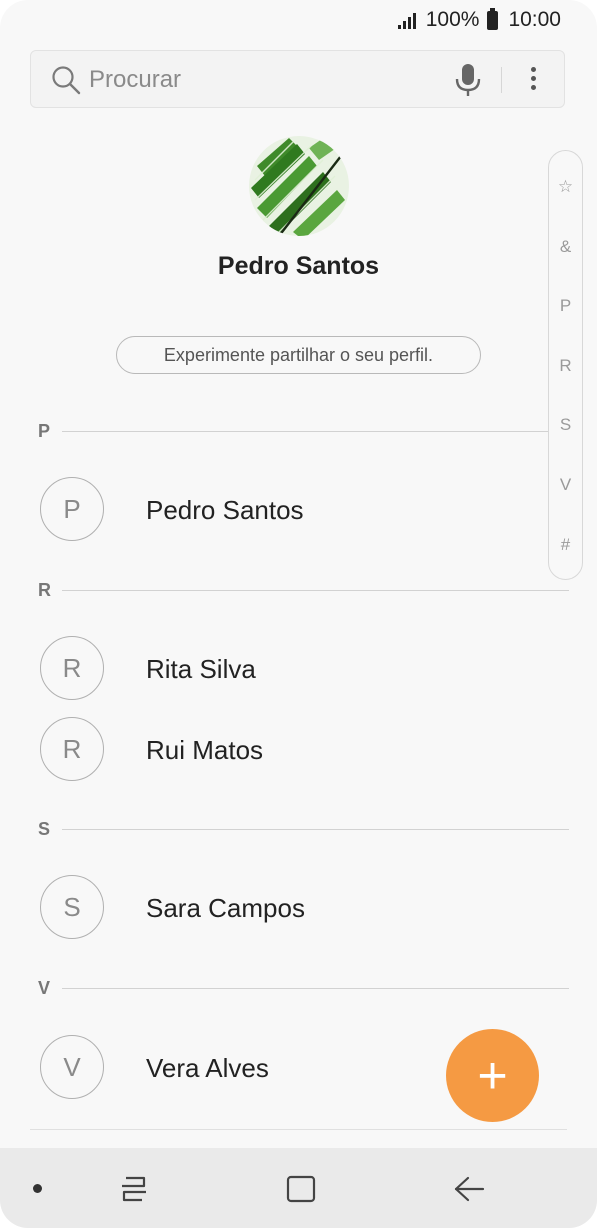 The height and width of the screenshot is (1228, 597). I want to click on section-letter: V, so click(44, 987).